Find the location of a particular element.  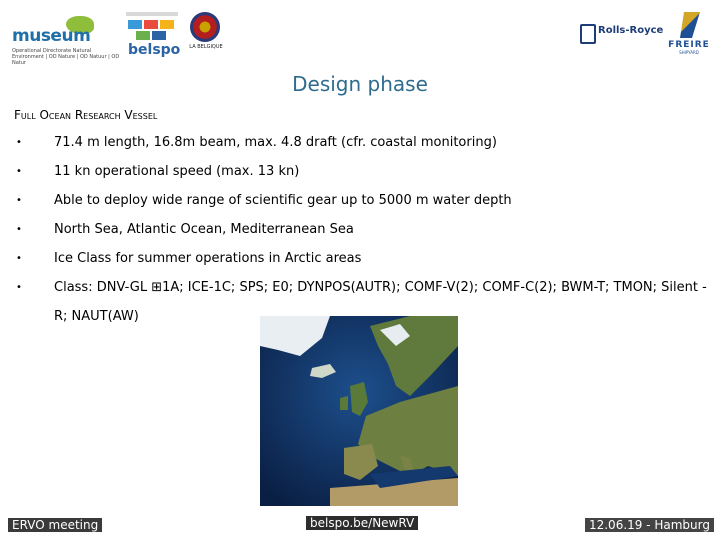

belspo-logo: belspo is located at coordinates (153, 35).